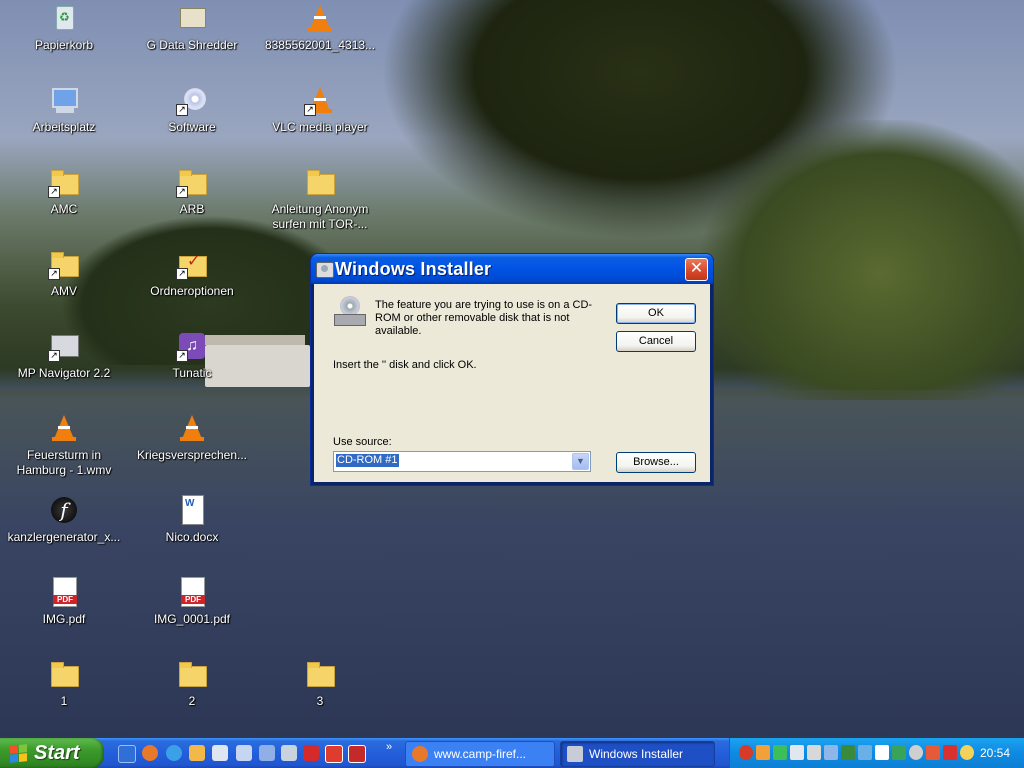  What do you see at coordinates (746, 752) in the screenshot?
I see `tray-antivirus-icon` at bounding box center [746, 752].